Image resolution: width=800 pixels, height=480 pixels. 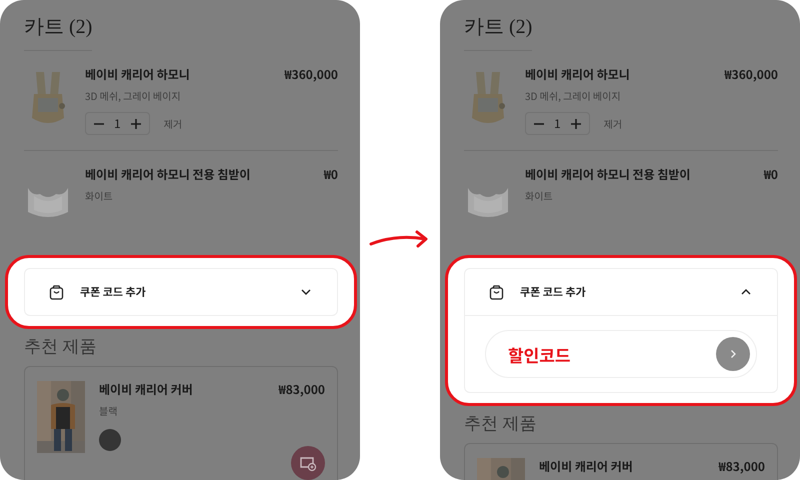 I want to click on input-field: 할인코드, so click(x=621, y=354).